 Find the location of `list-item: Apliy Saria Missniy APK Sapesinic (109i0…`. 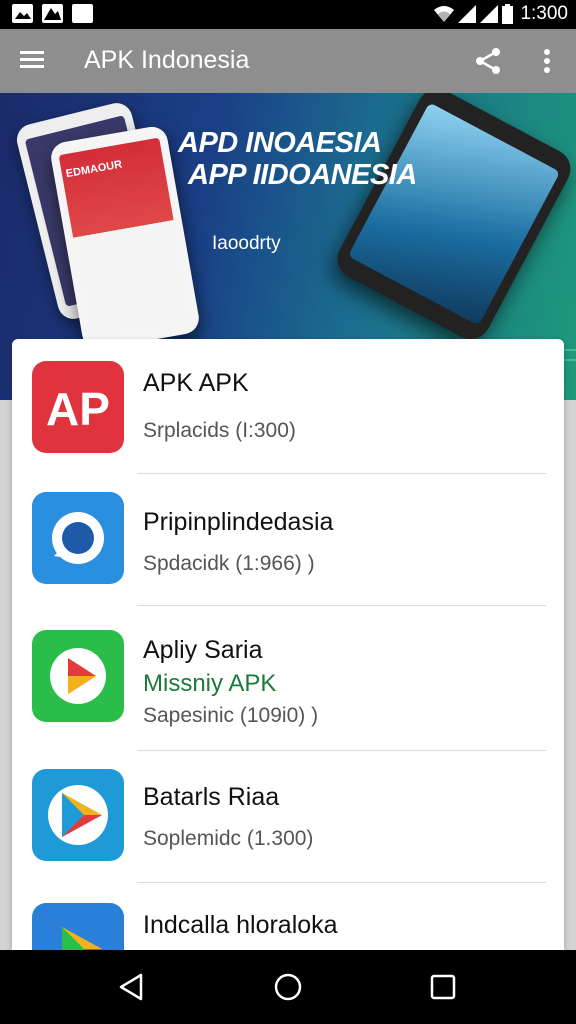

list-item: Apliy Saria Missniy APK Sapesinic (109i0… is located at coordinates (288, 678).